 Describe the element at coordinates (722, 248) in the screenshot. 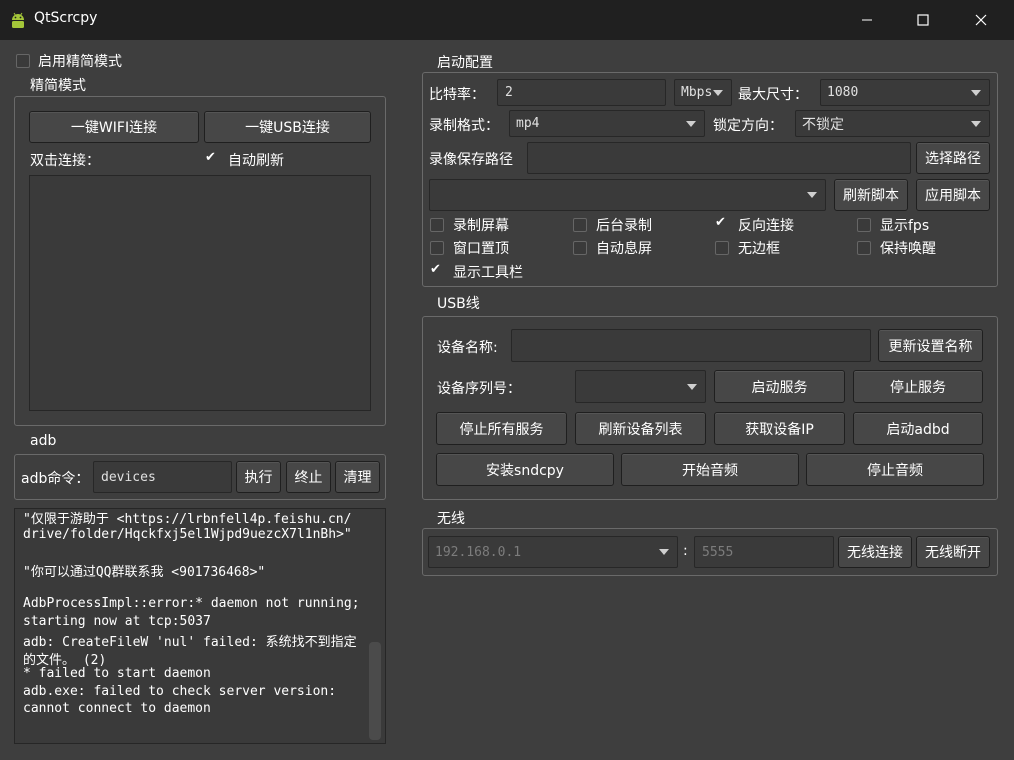

I see `frameless-checkbox` at that location.